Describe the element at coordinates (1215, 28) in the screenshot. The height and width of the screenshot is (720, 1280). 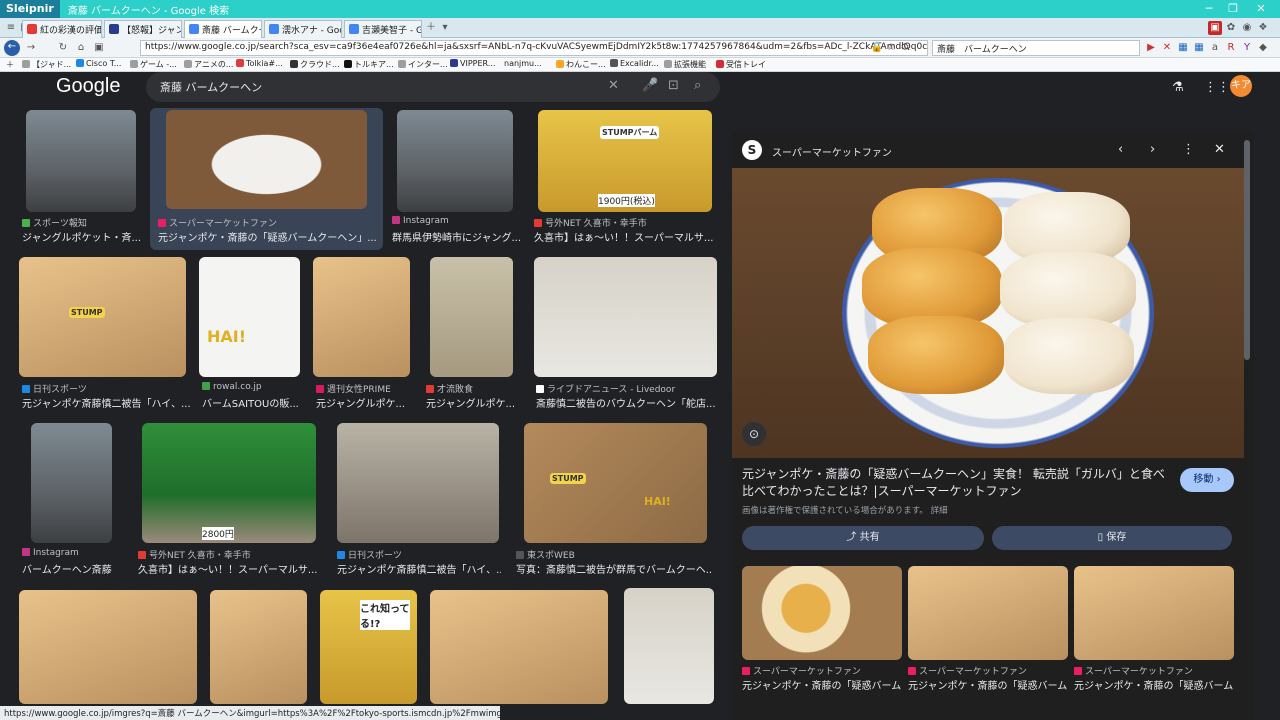
I see `ext-badge-icon: ▣` at that location.